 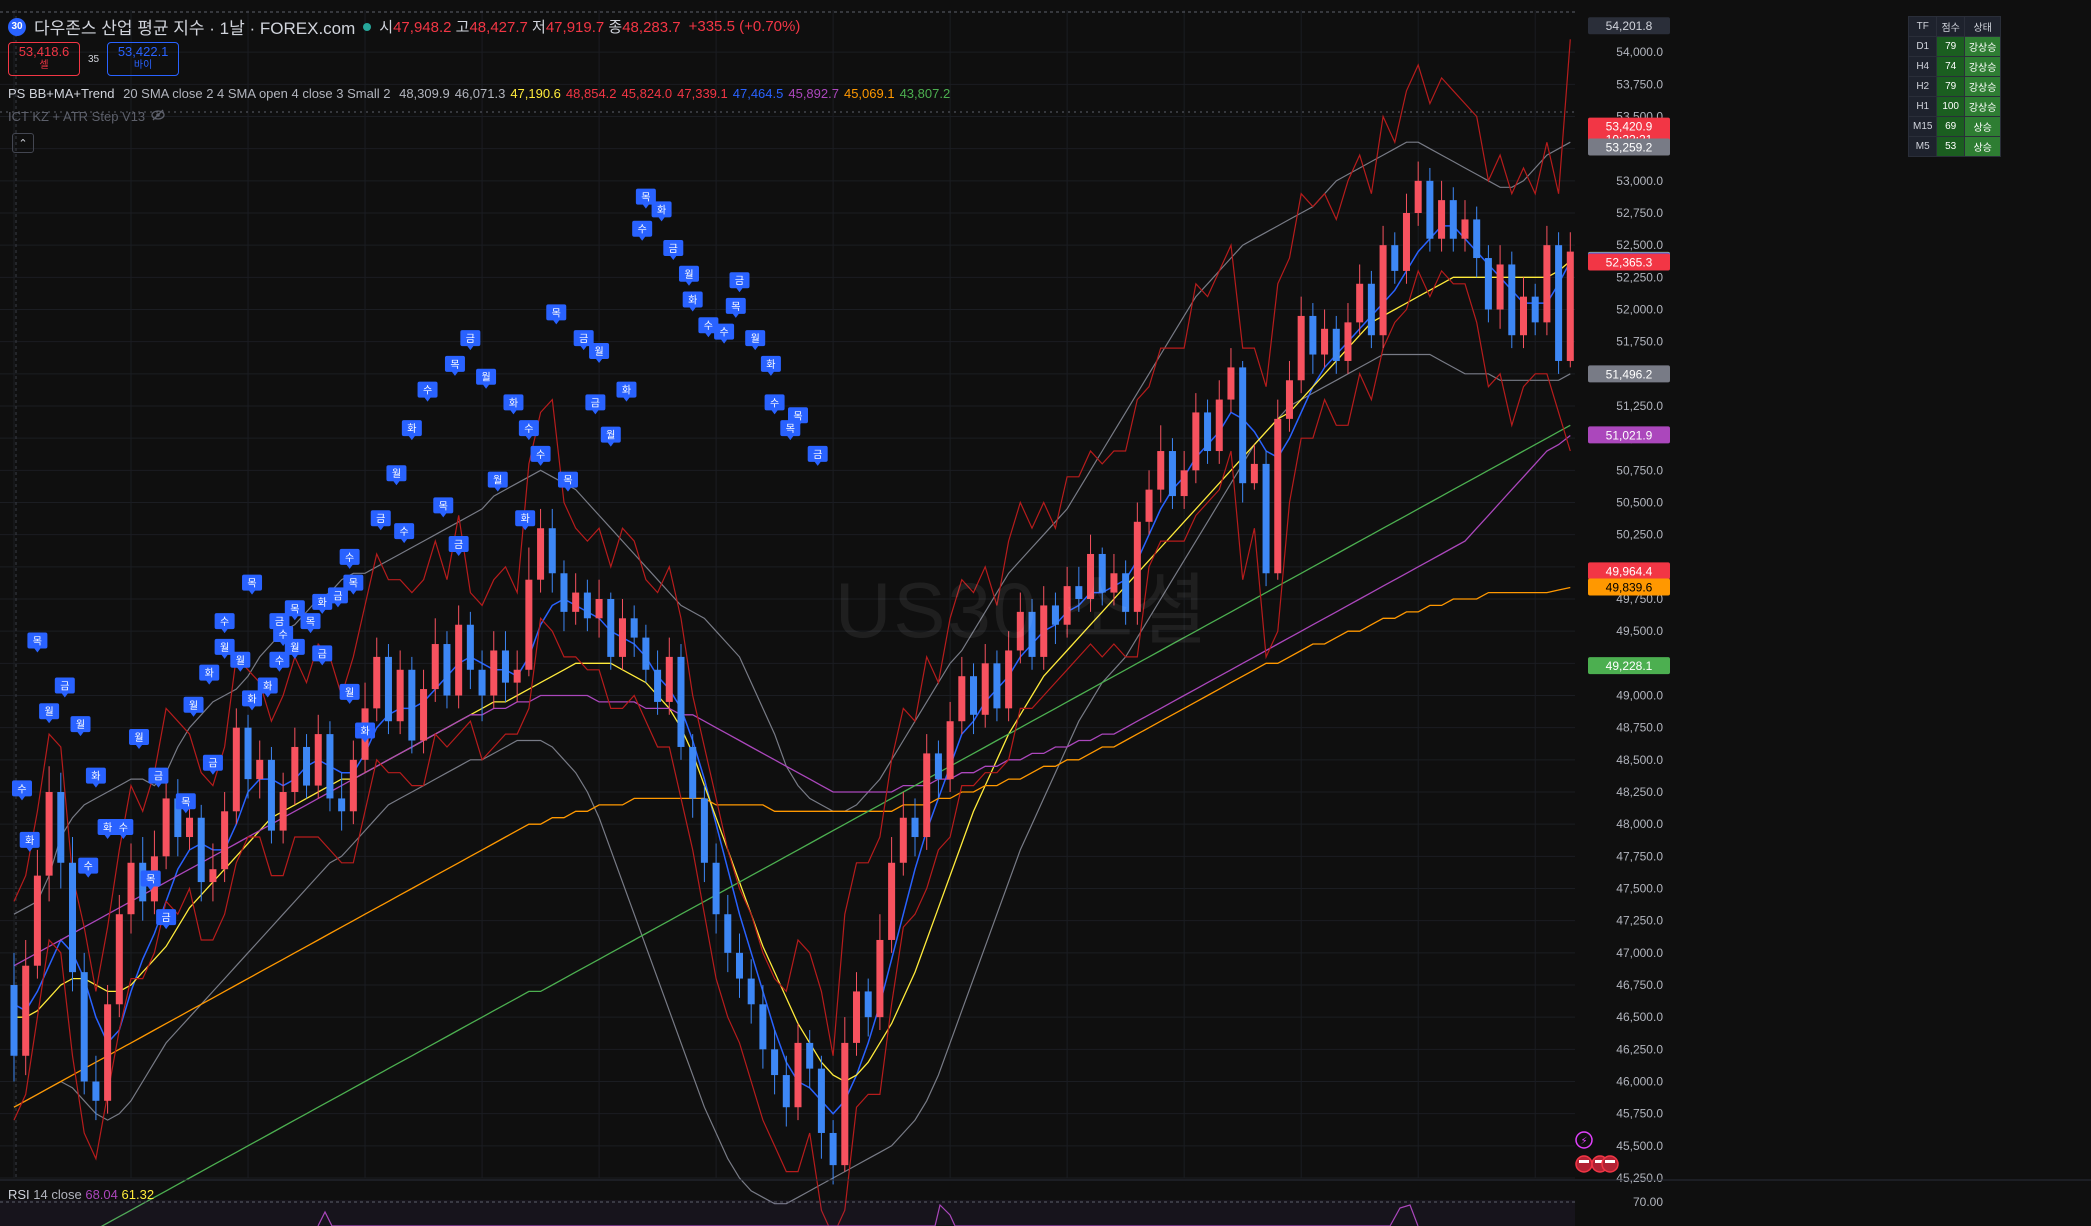 I want to click on buy-button: 53,422.1 바이, so click(x=143, y=59).